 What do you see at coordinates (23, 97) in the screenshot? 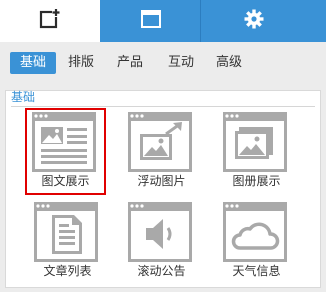
I see `section-title: 基础` at bounding box center [23, 97].